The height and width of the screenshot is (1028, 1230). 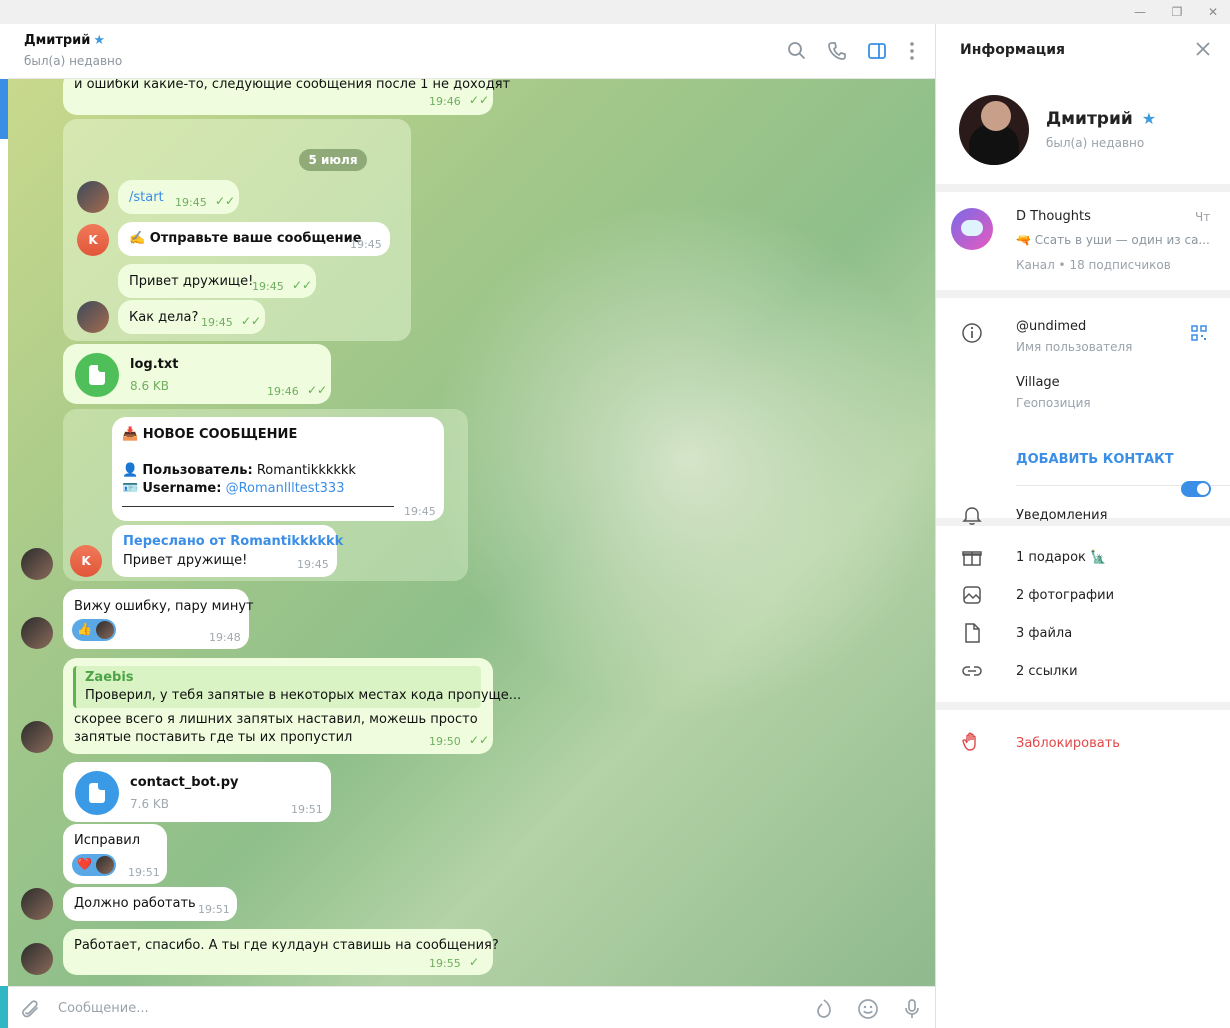 I want to click on message-text: Должно работать, so click(x=135, y=903).